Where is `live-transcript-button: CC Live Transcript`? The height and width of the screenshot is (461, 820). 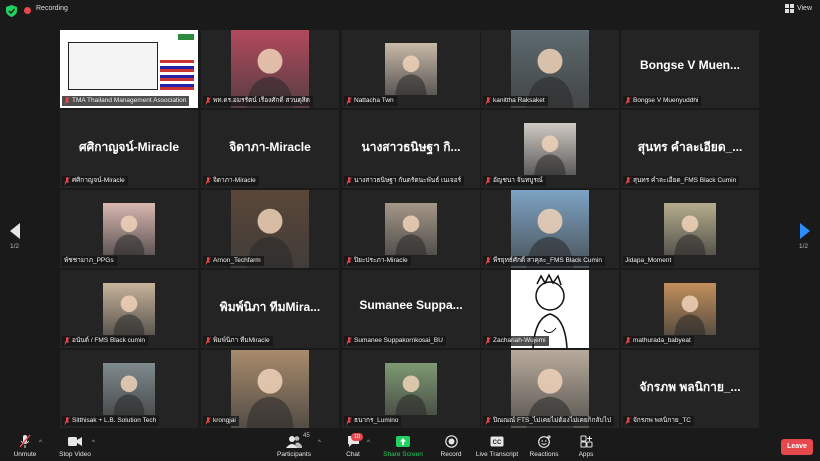 live-transcript-button: CC Live Transcript is located at coordinates (497, 446).